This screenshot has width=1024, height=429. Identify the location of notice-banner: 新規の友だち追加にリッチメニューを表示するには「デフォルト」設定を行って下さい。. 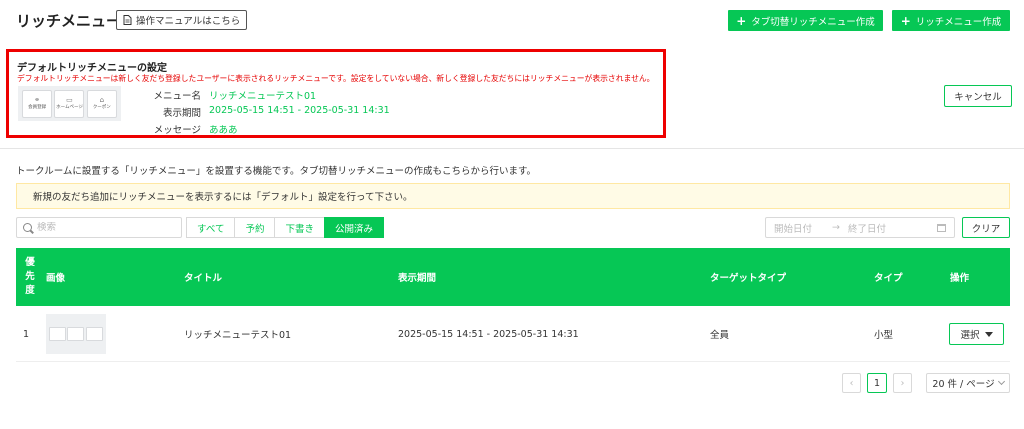
(513, 196).